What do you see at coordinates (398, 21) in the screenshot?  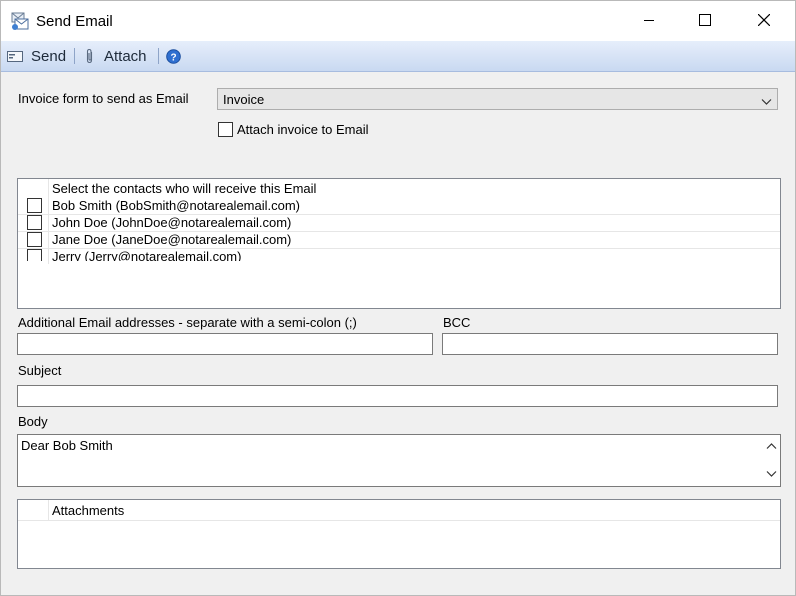 I see `title-bar: Send Email` at bounding box center [398, 21].